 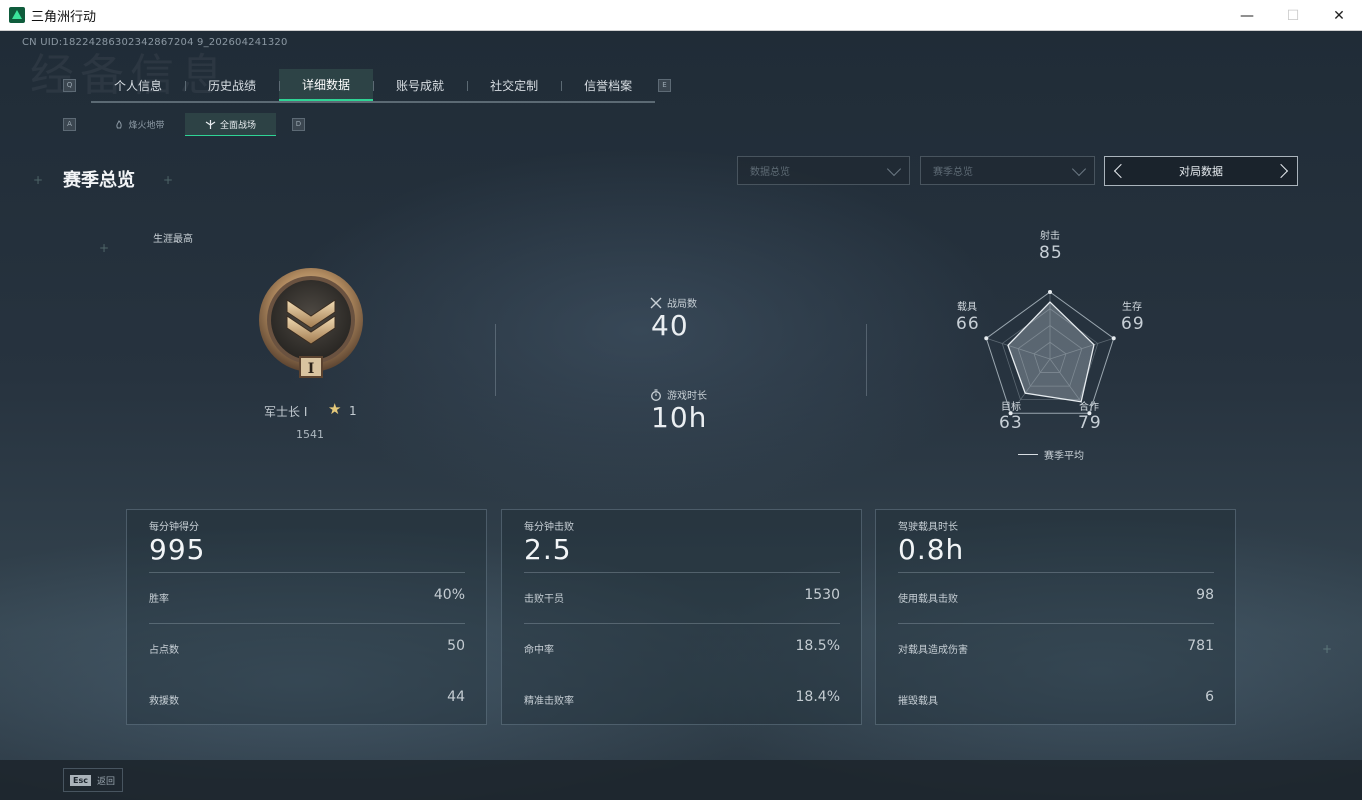 I want to click on radar-legend: 赛季平均, so click(x=1051, y=454).